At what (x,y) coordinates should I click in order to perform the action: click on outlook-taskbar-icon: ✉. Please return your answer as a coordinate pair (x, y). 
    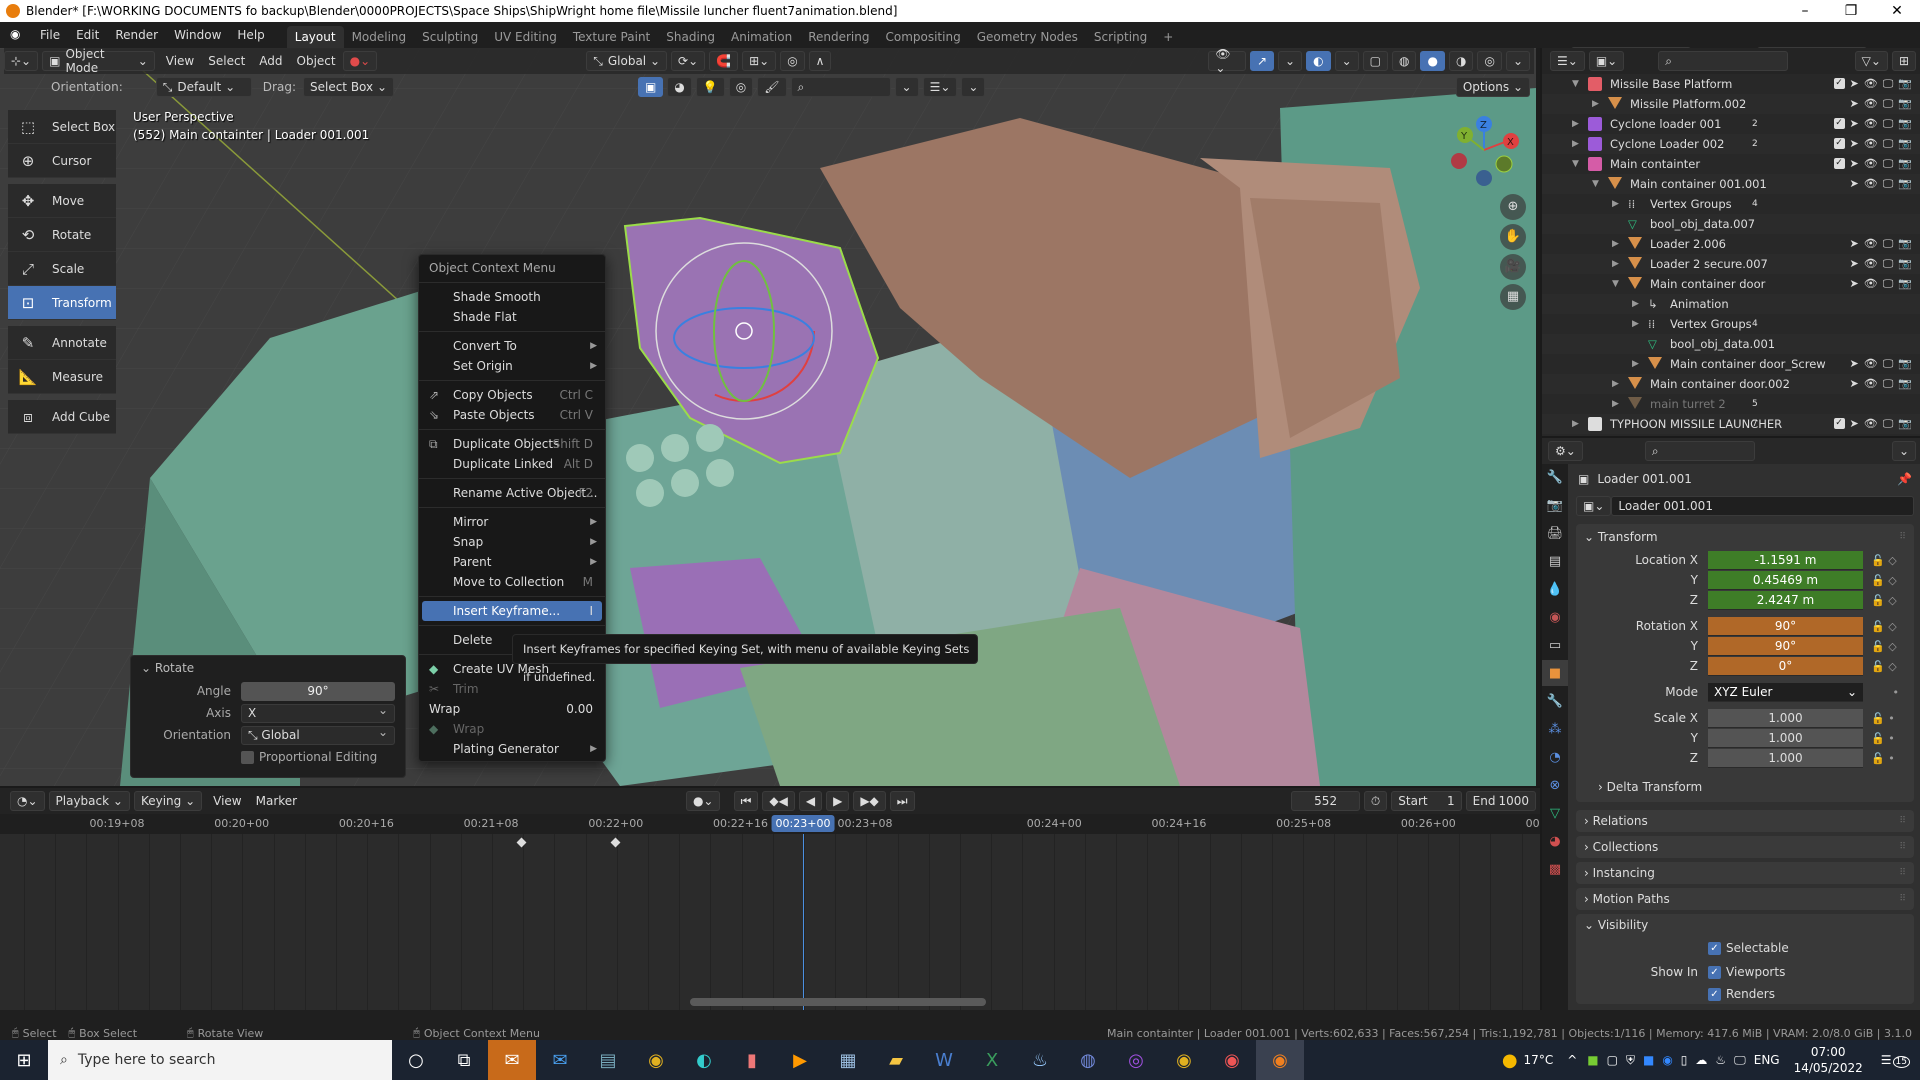
    Looking at the image, I should click on (512, 1060).